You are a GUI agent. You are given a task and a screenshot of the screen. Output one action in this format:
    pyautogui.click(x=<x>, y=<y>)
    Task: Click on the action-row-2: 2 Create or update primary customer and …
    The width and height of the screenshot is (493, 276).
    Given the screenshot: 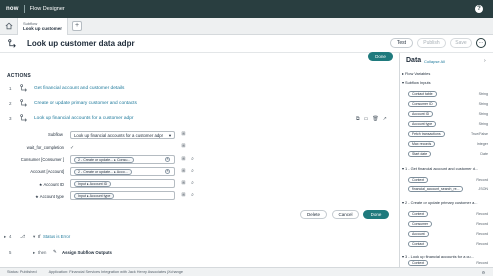 What is the action you would take?
    pyautogui.click(x=199, y=103)
    